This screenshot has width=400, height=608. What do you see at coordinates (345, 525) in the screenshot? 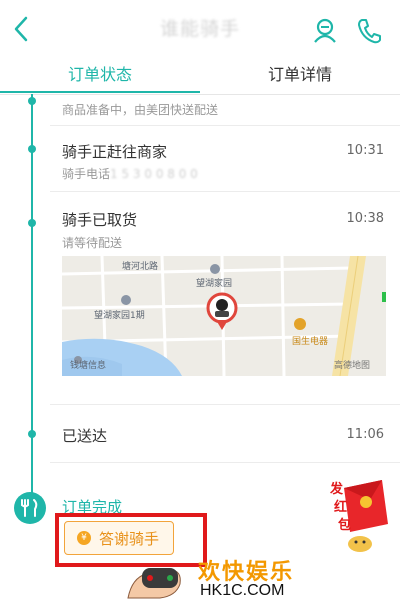
I see `red-packet-char: 包` at bounding box center [345, 525].